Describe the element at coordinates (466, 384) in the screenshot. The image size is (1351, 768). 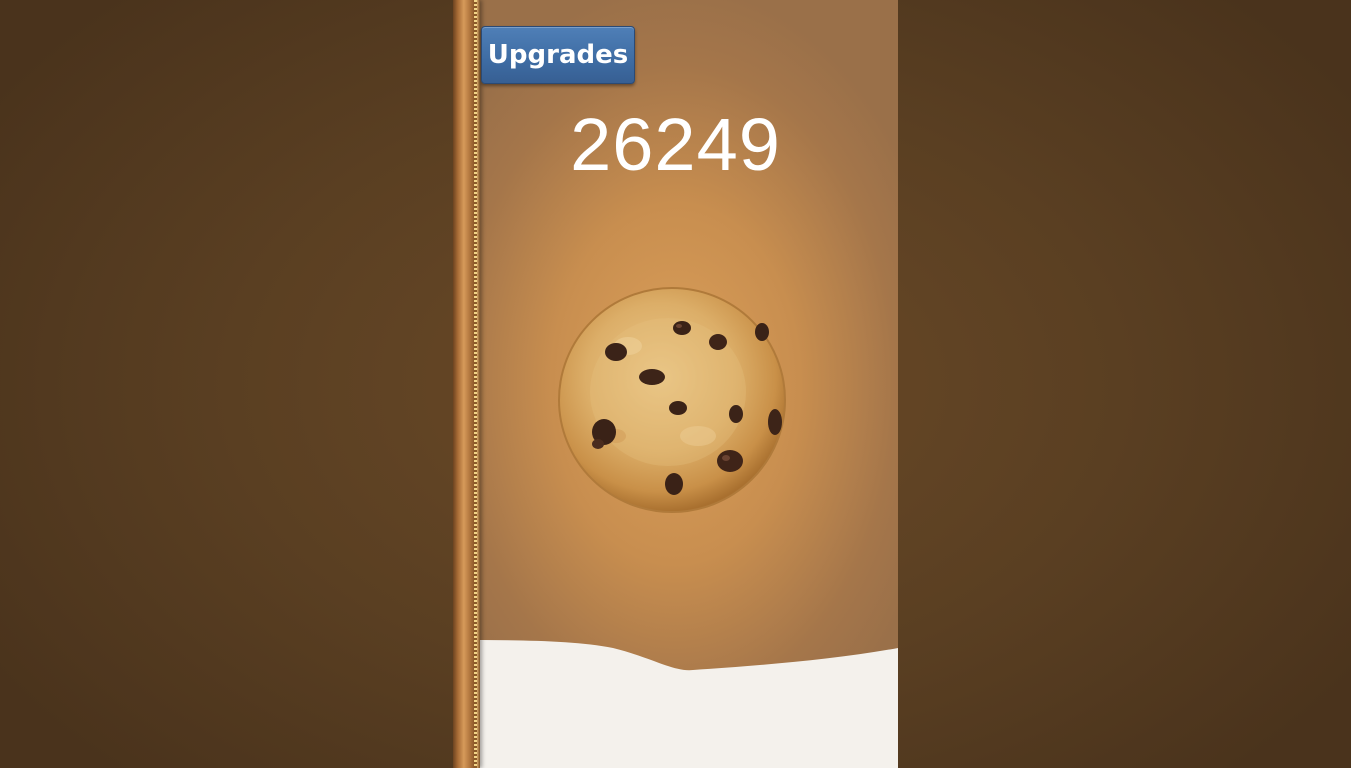
I see `left-wooden-bar` at that location.